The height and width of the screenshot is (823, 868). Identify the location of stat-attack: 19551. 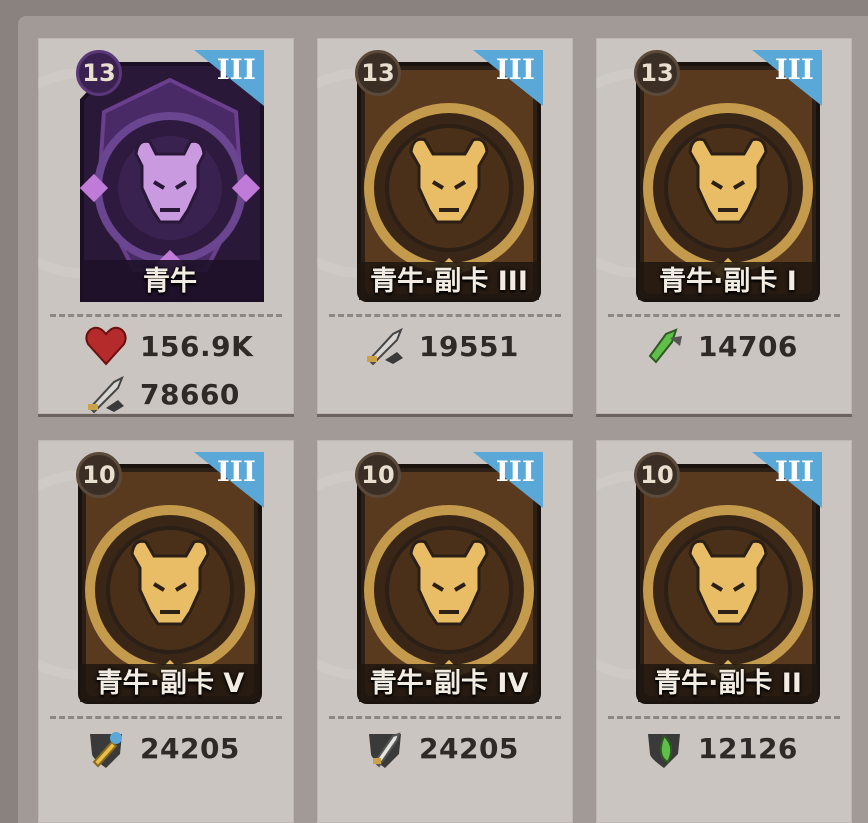
(440, 346).